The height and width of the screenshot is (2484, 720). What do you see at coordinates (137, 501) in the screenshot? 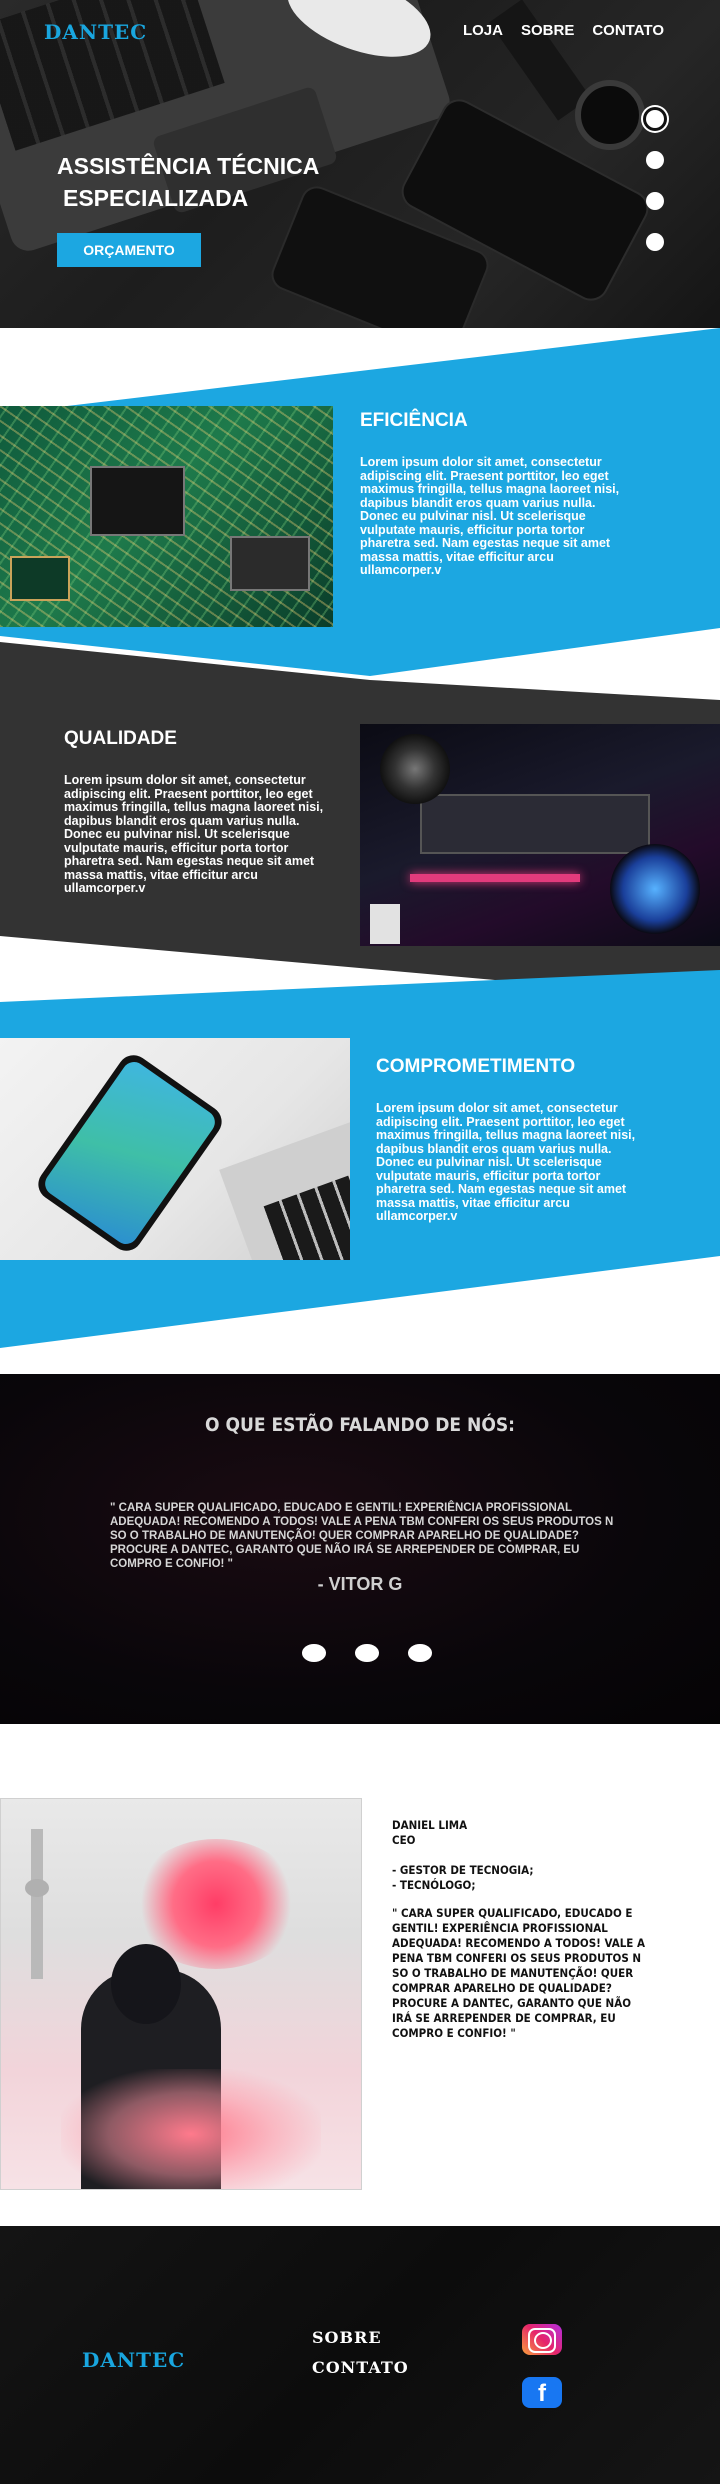
I see `chip-shape` at bounding box center [137, 501].